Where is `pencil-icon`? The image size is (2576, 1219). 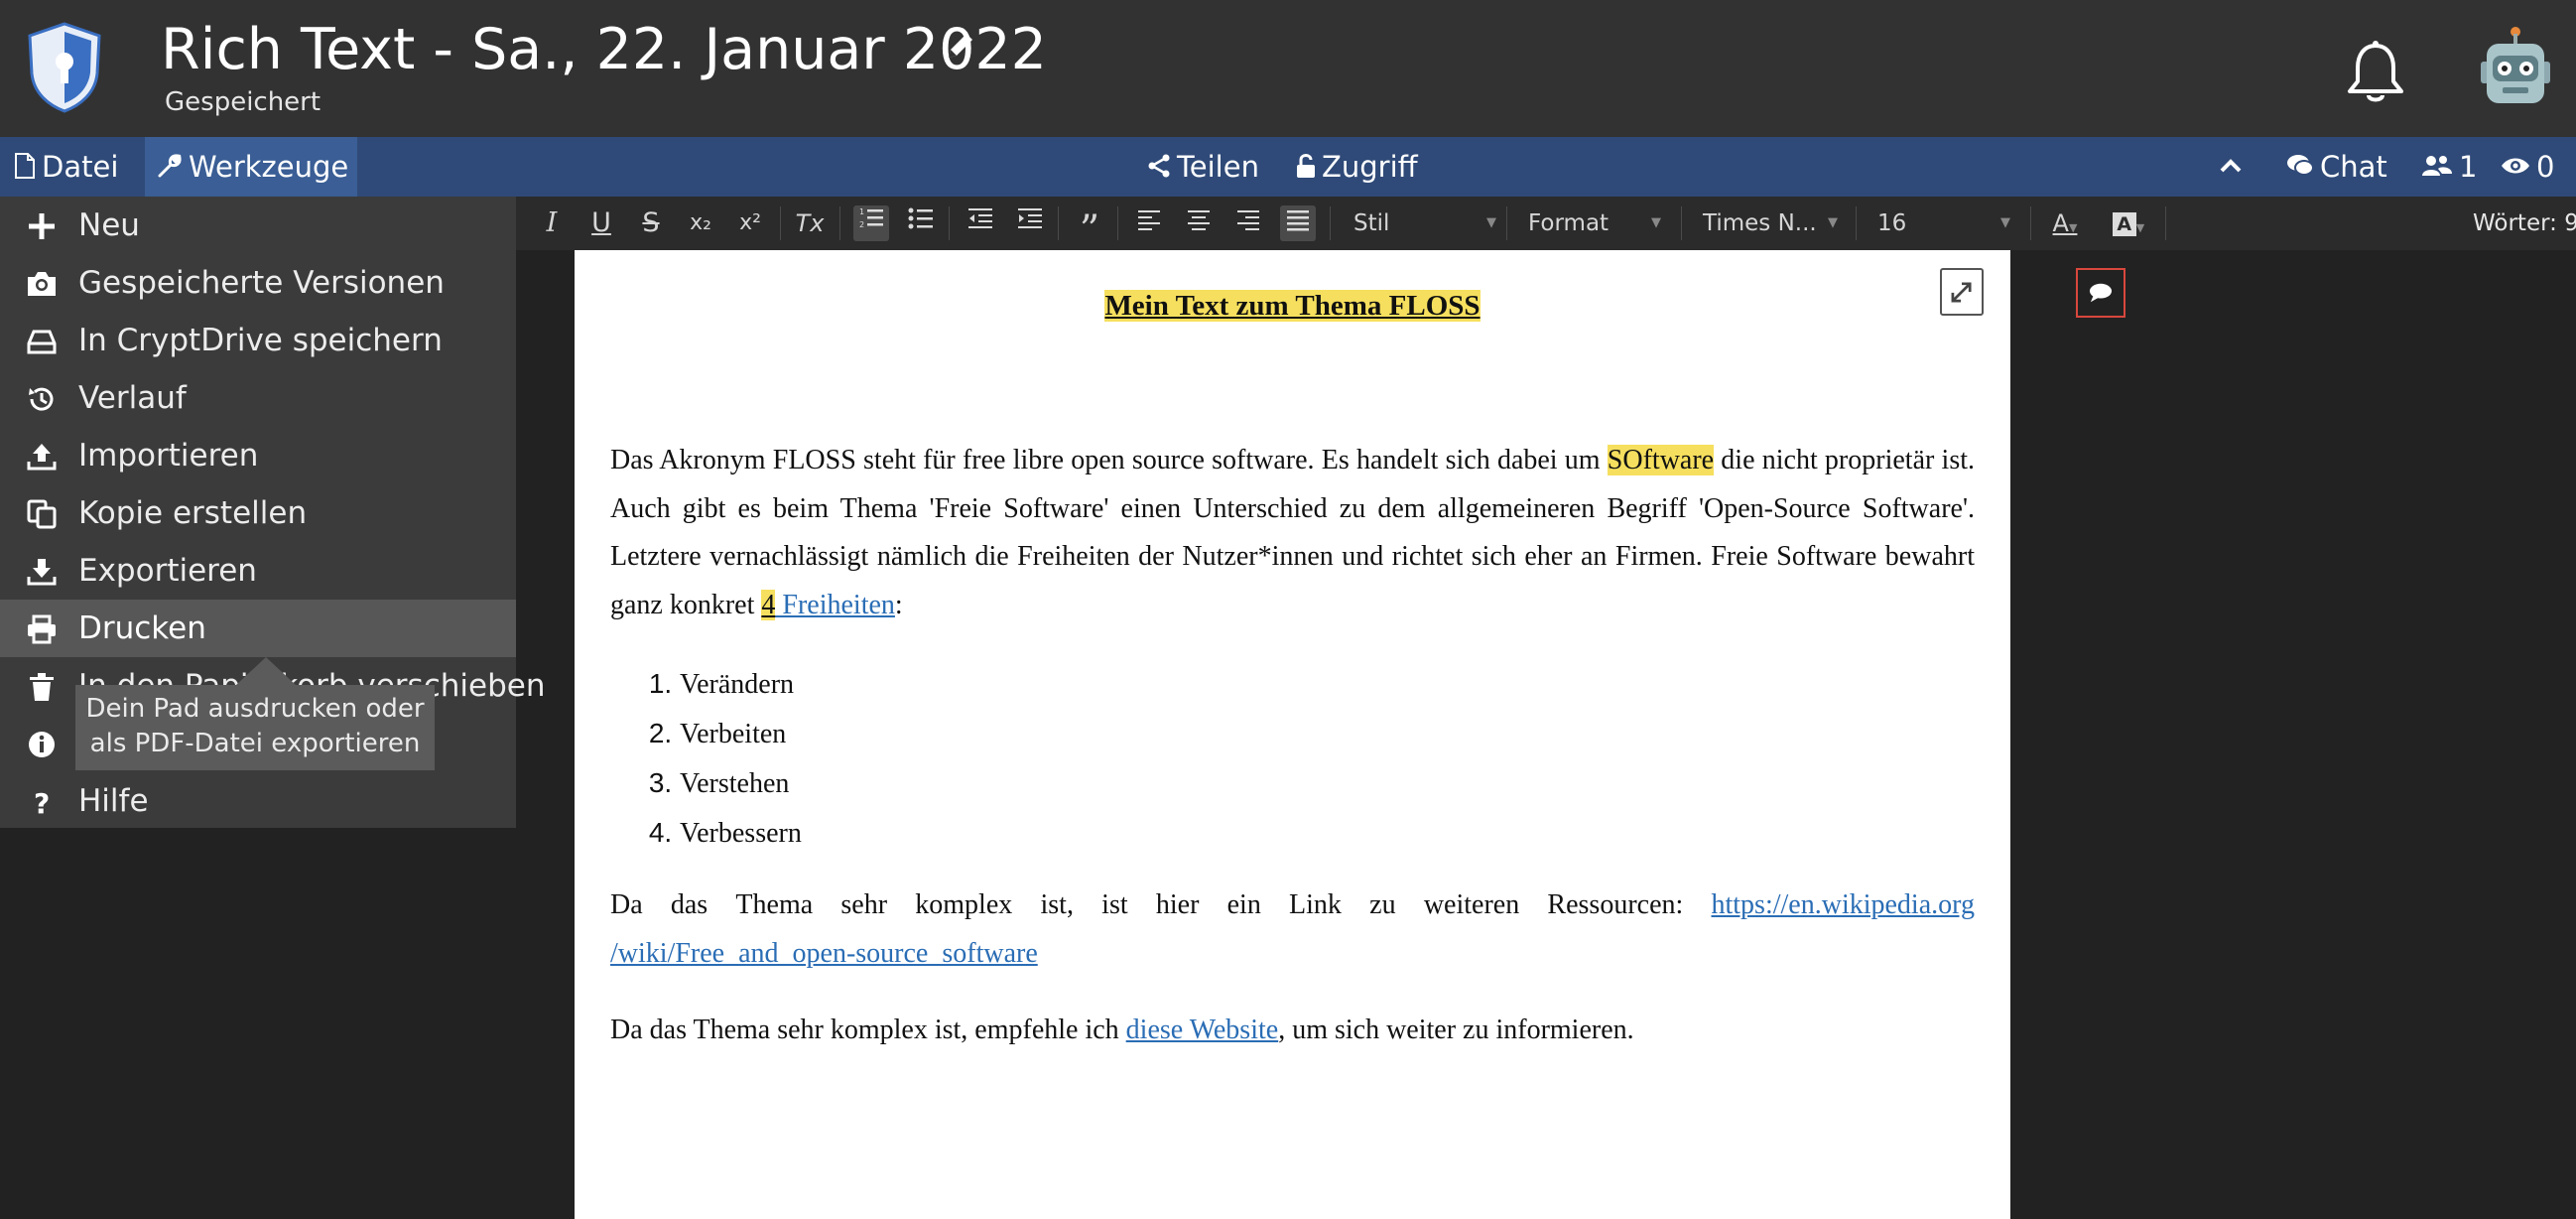
pencil-icon is located at coordinates (961, 46).